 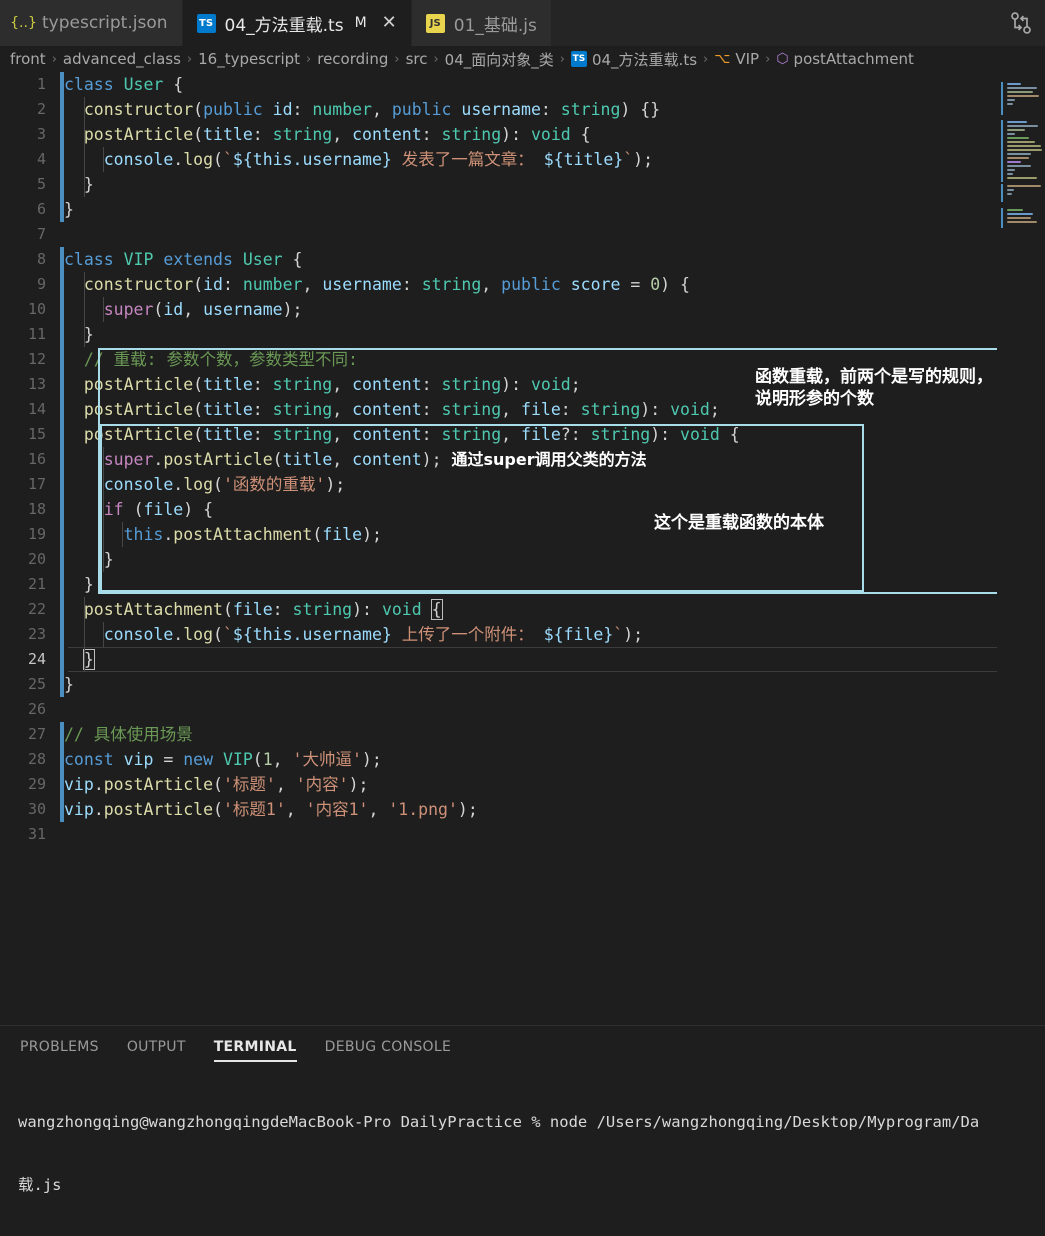 I want to click on line-number: 26, so click(x=36, y=709).